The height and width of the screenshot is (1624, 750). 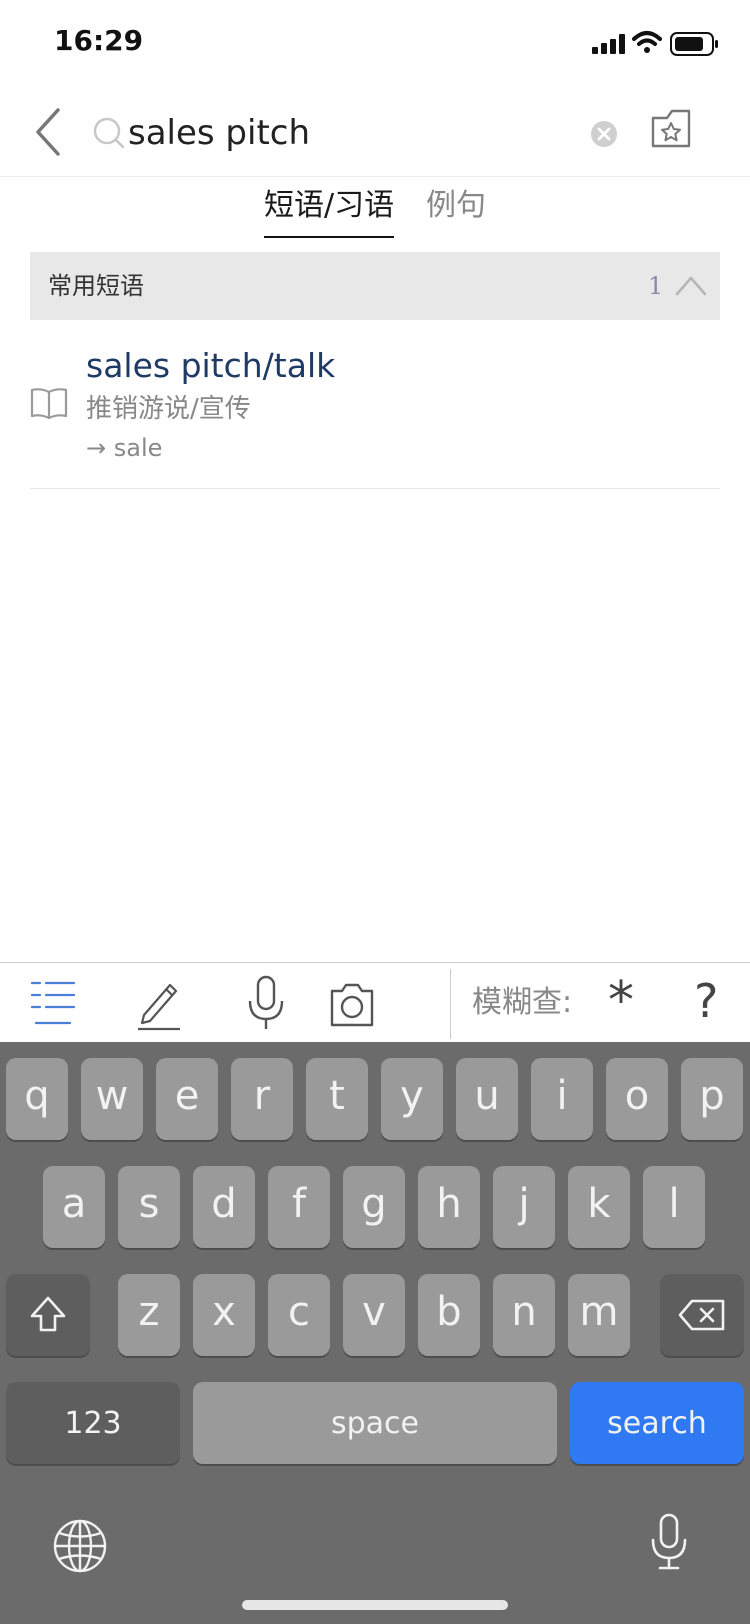 I want to click on search-header: sales pitch, so click(x=375, y=133).